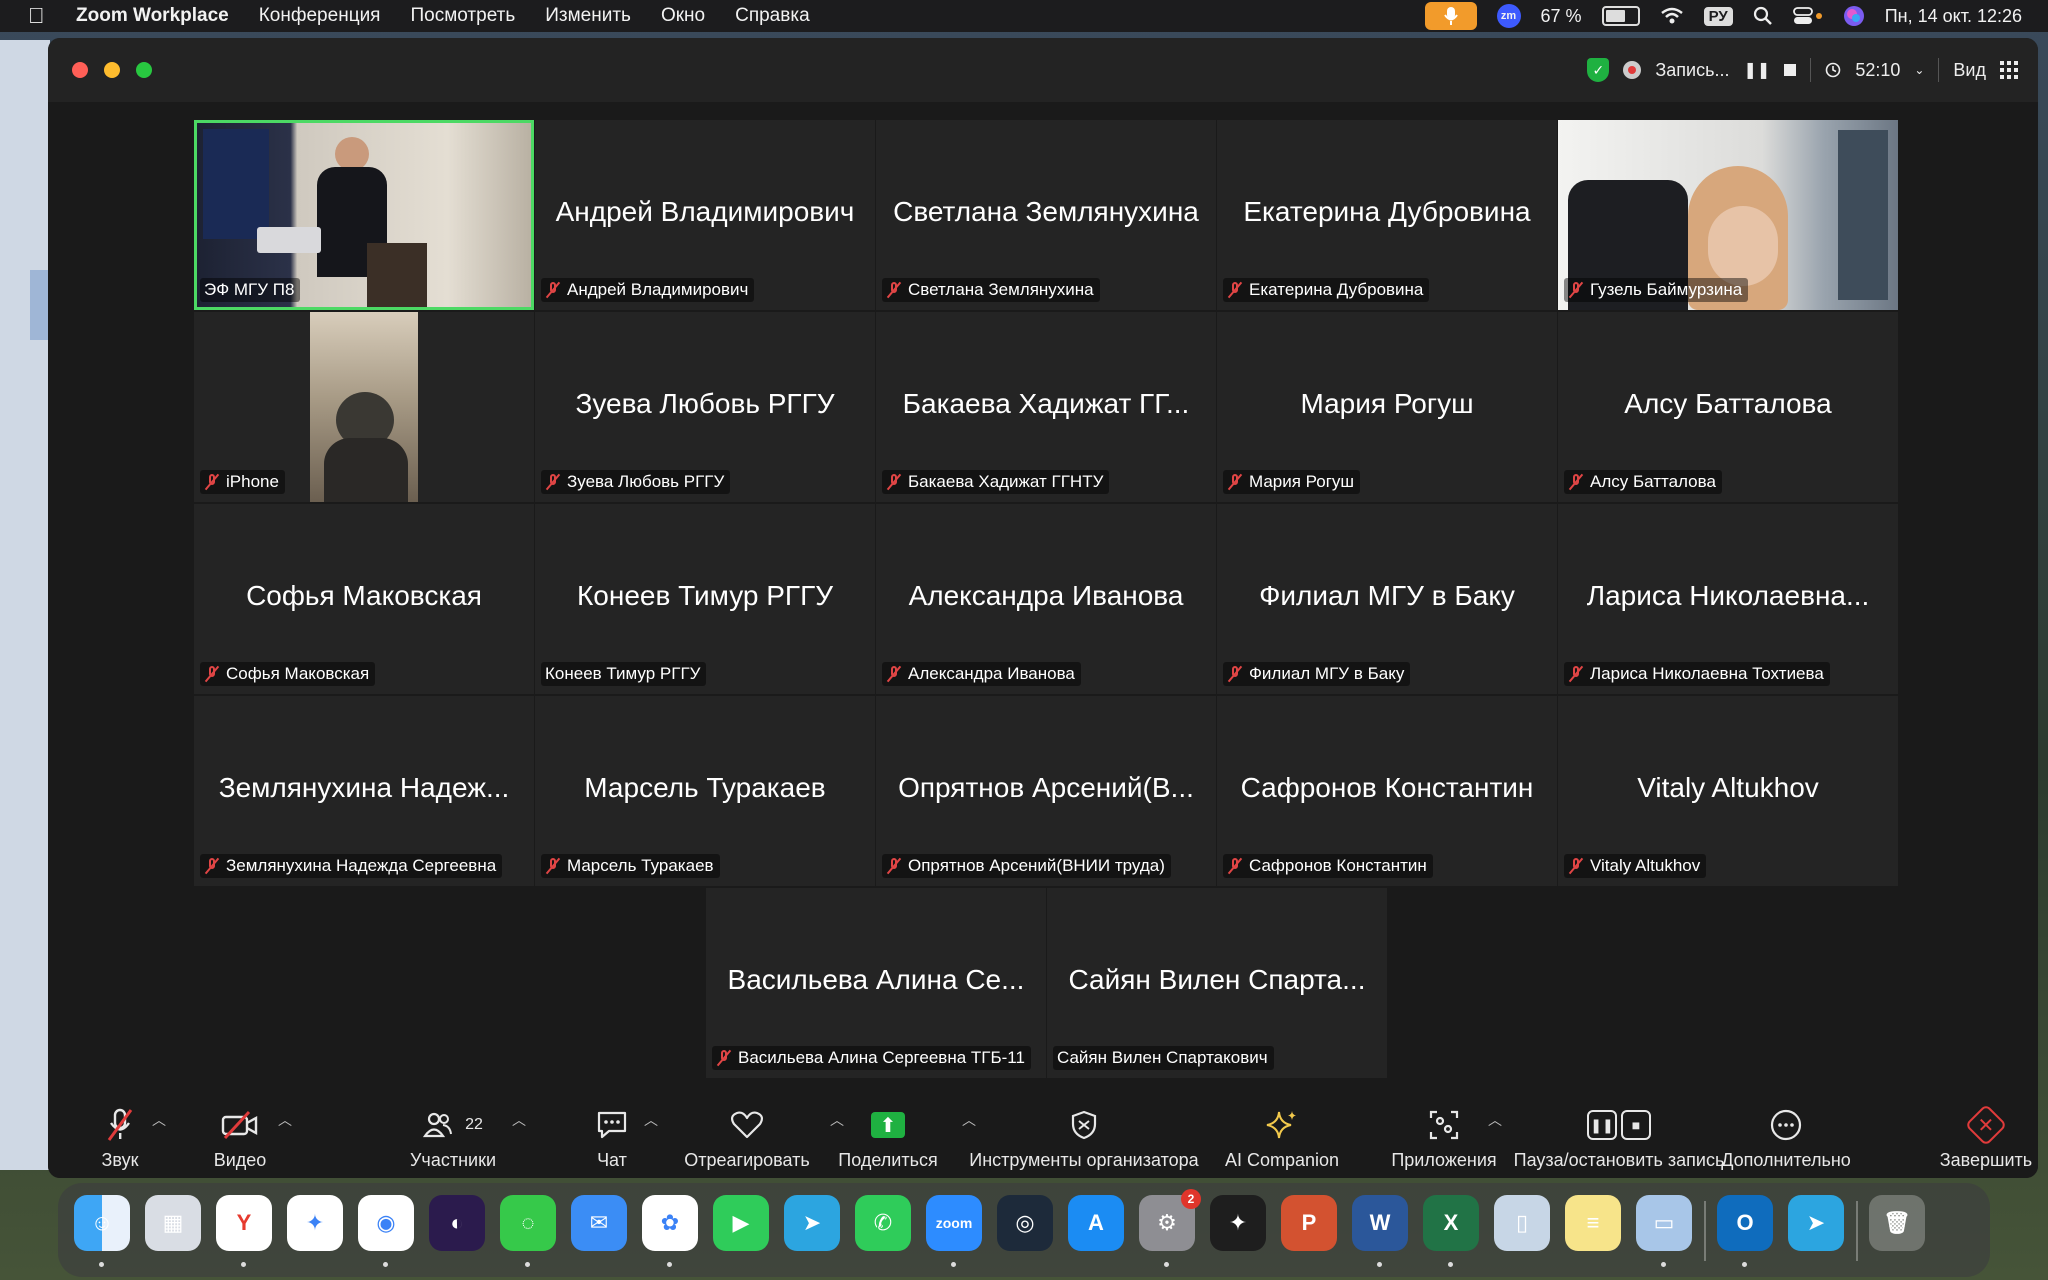 The height and width of the screenshot is (1280, 2048). What do you see at coordinates (1619, 1133) in the screenshot?
I see `pause-stop-recording-button: ❚❚ ■ Пауза/остановить запись` at bounding box center [1619, 1133].